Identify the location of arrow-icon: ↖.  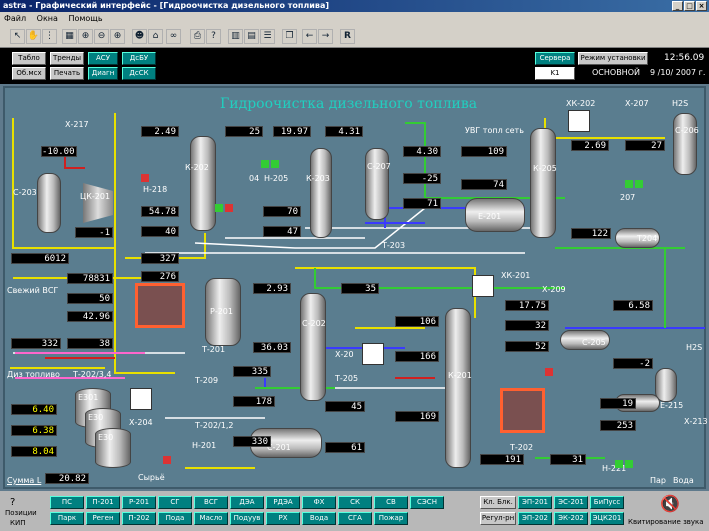
(17, 36).